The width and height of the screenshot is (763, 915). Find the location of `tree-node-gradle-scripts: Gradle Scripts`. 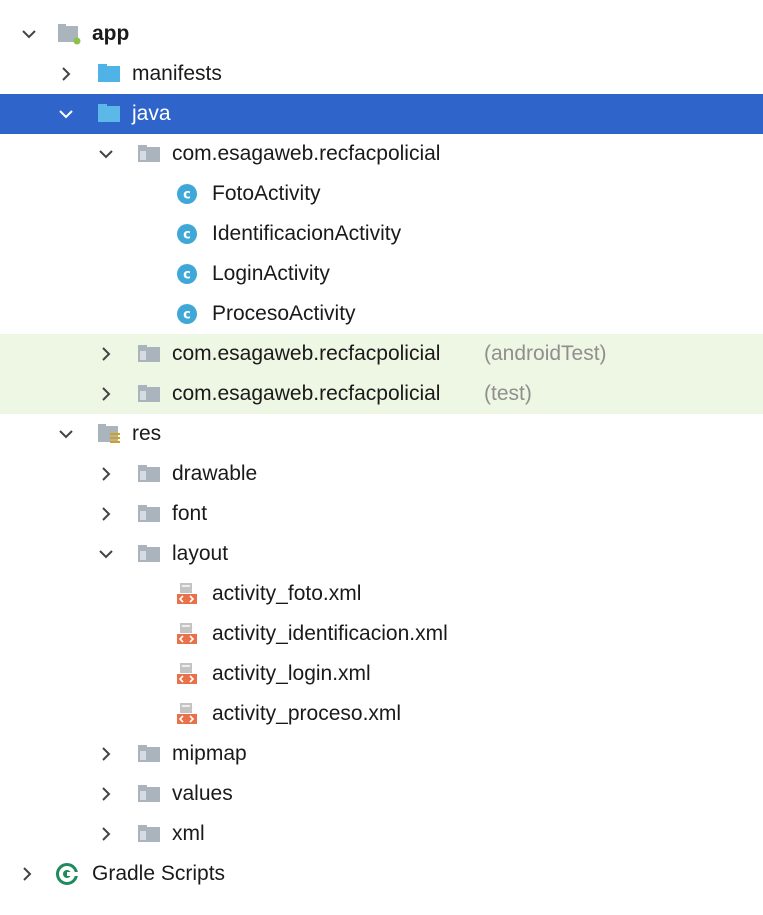

tree-node-gradle-scripts: Gradle Scripts is located at coordinates (381, 874).